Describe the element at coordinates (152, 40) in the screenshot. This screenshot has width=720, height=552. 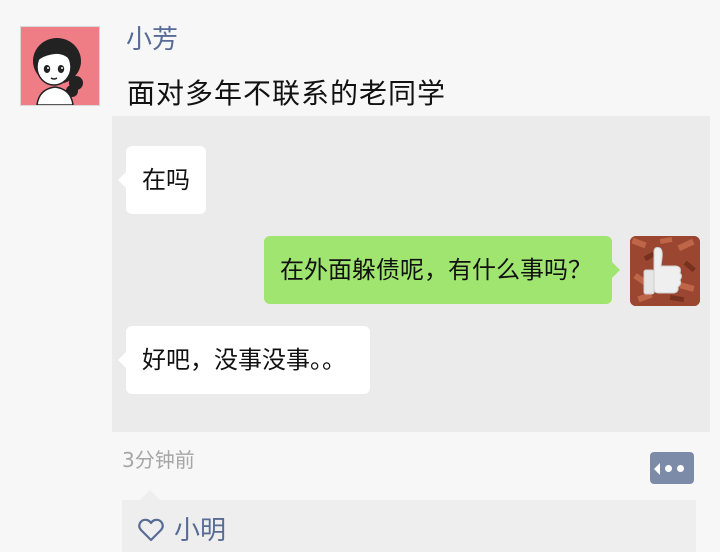
I see `author-name: 小芳` at that location.